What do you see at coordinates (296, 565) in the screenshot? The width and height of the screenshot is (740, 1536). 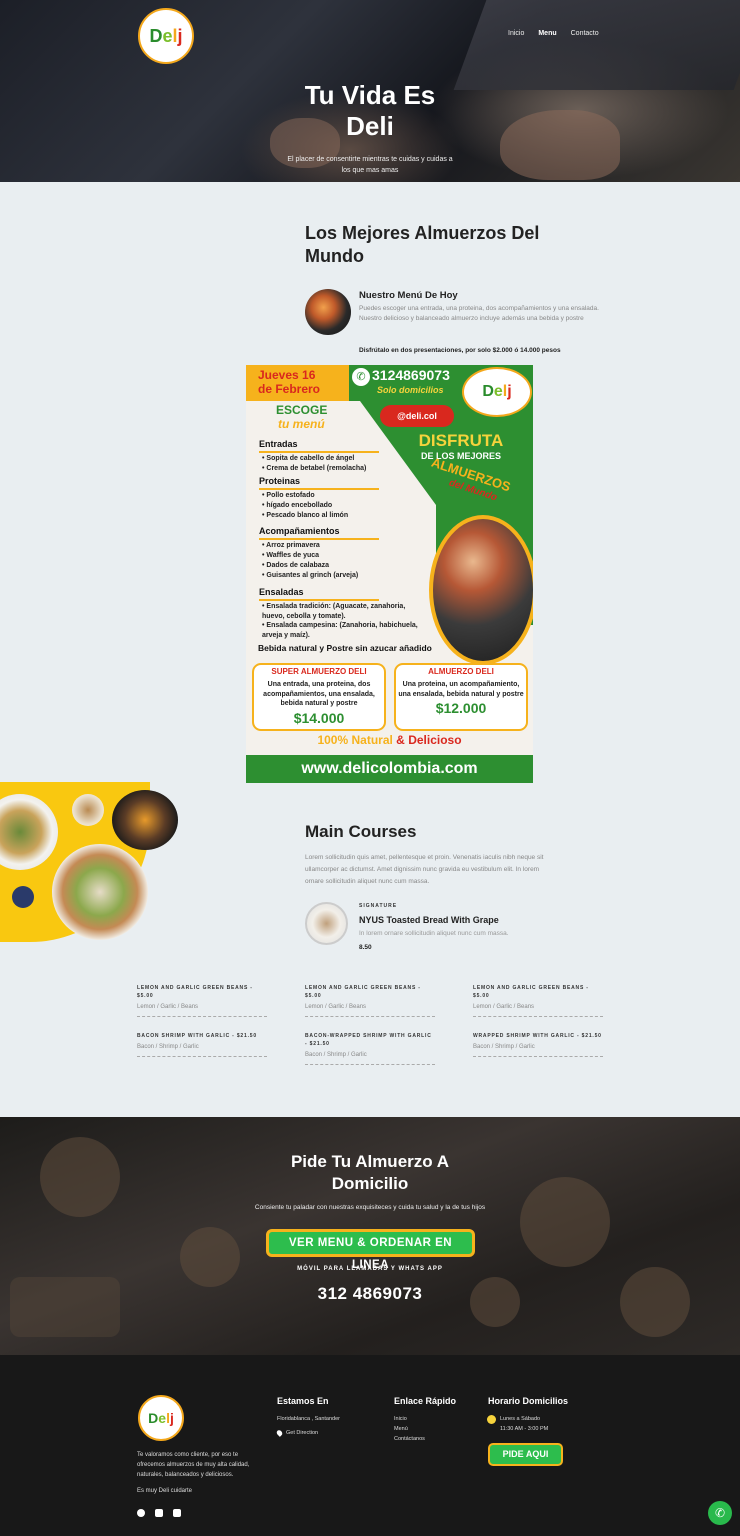 I see `flyer-item: • Dados de calabaza` at bounding box center [296, 565].